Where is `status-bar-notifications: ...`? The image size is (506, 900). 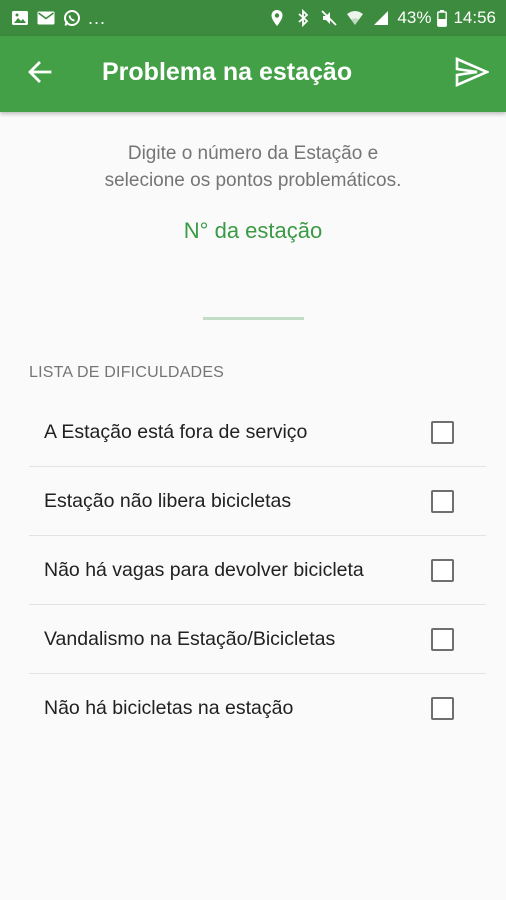 status-bar-notifications: ... is located at coordinates (58, 18).